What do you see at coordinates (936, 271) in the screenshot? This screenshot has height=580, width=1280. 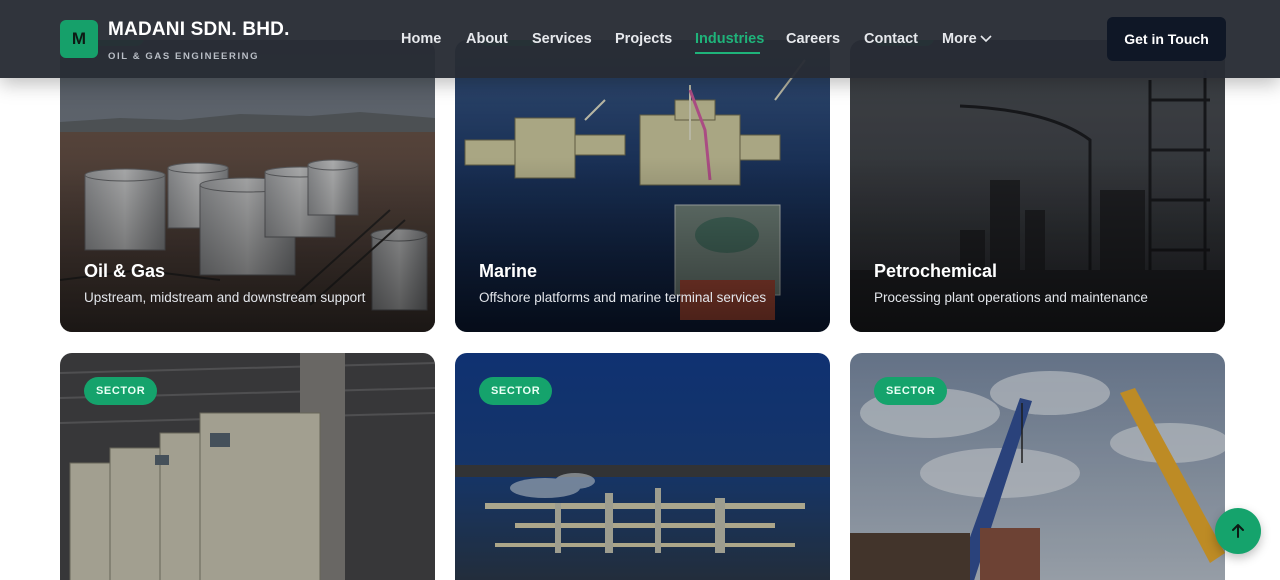 I see `card-title: Petrochemical` at bounding box center [936, 271].